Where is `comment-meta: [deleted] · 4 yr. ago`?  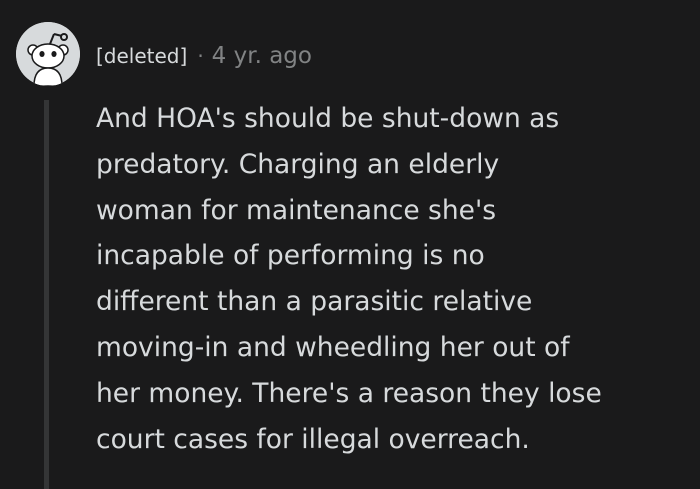
comment-meta: [deleted] · 4 yr. ago is located at coordinates (204, 56).